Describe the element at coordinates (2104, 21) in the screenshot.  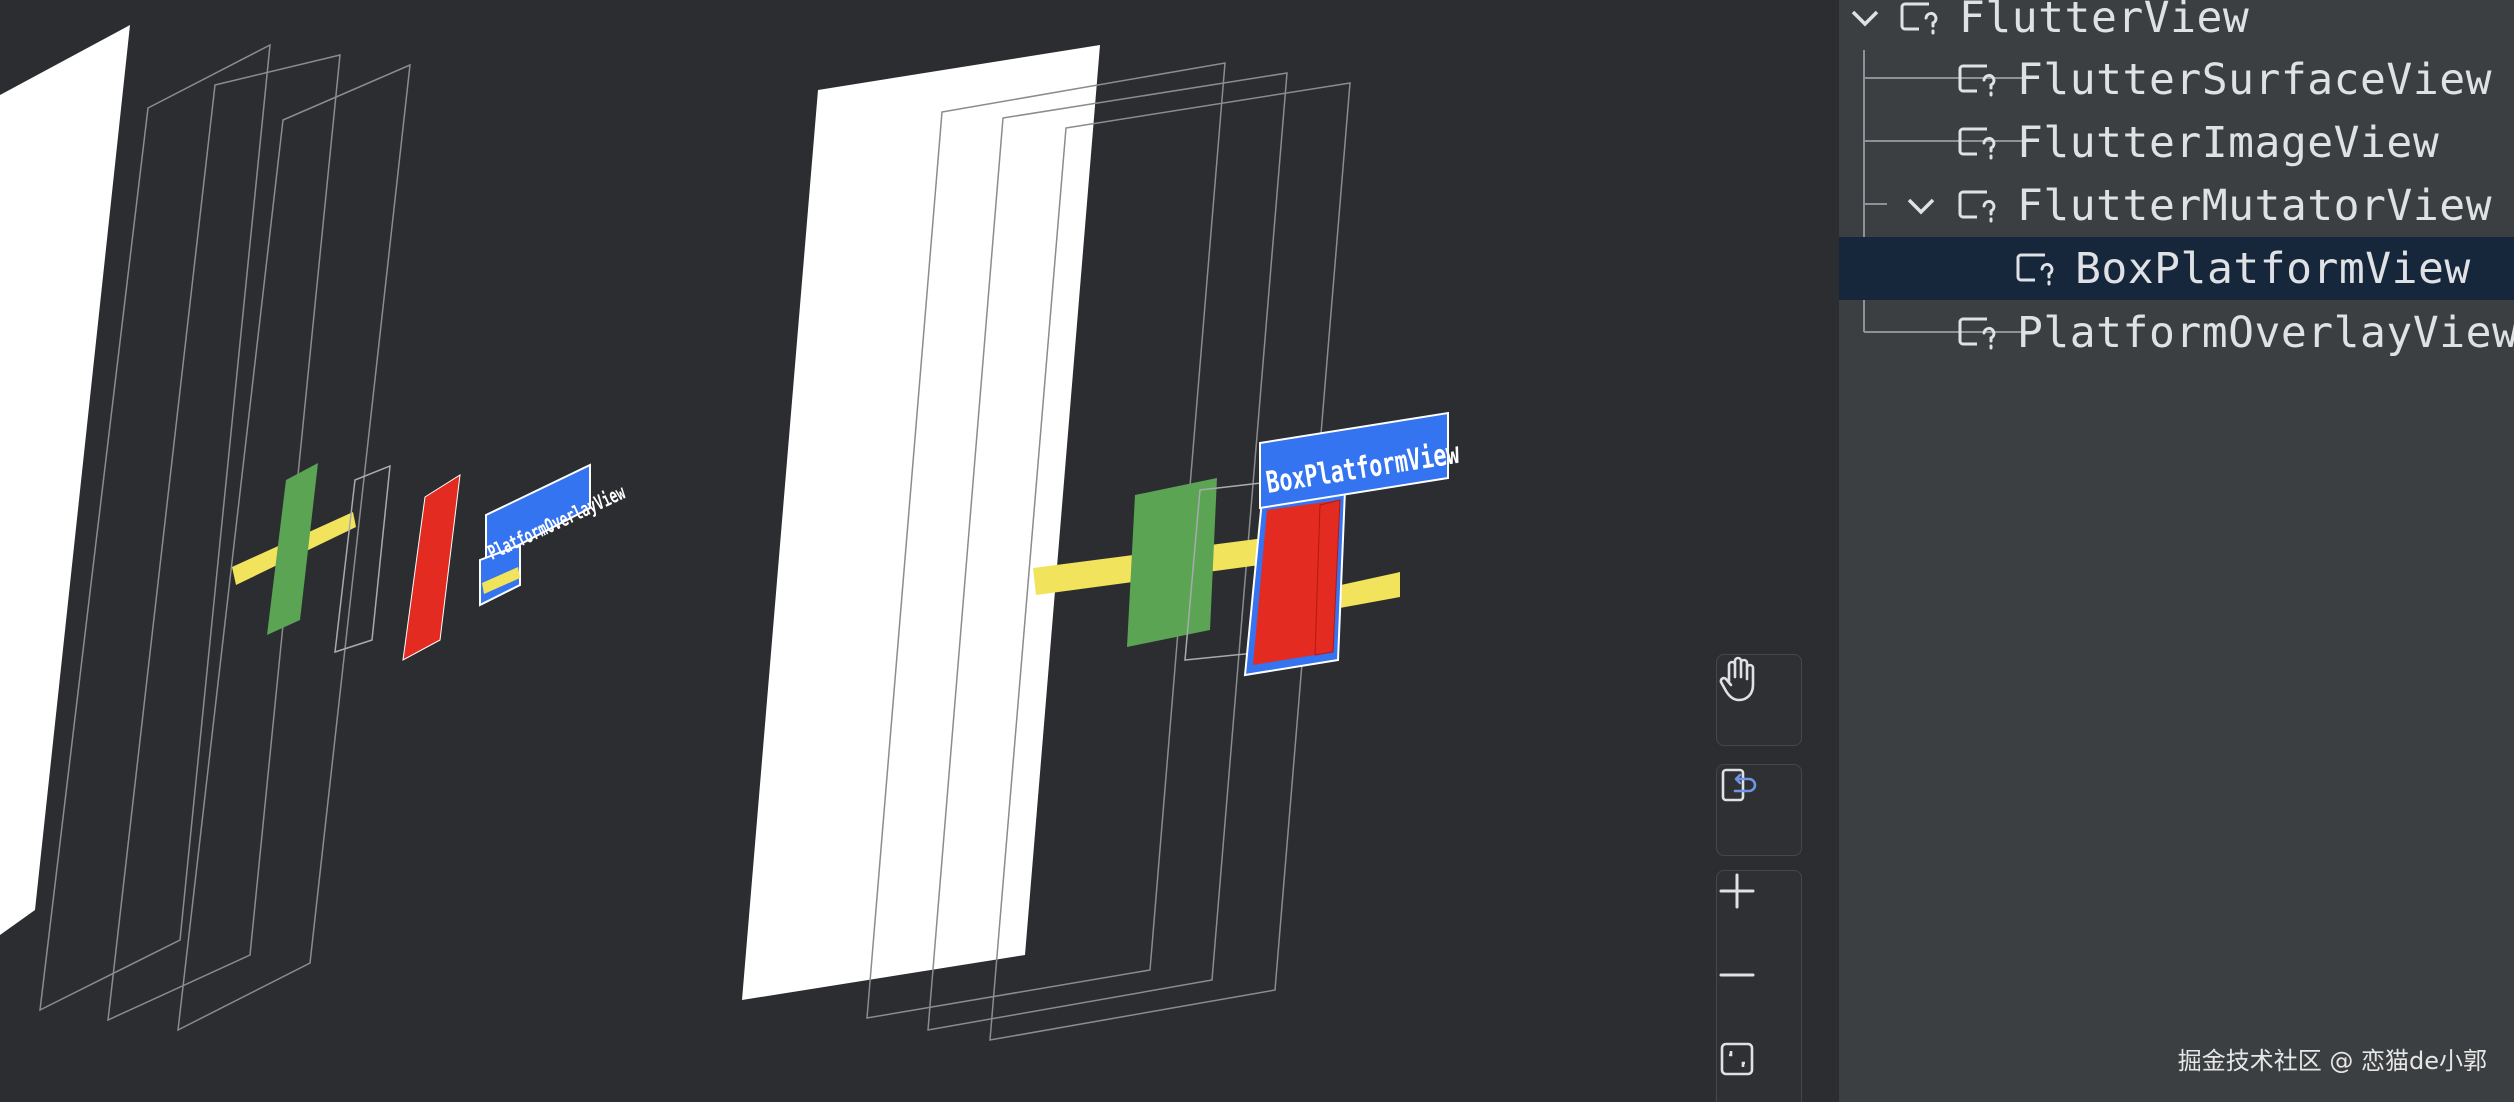
I see `tree-item-label: FlutterView` at that location.